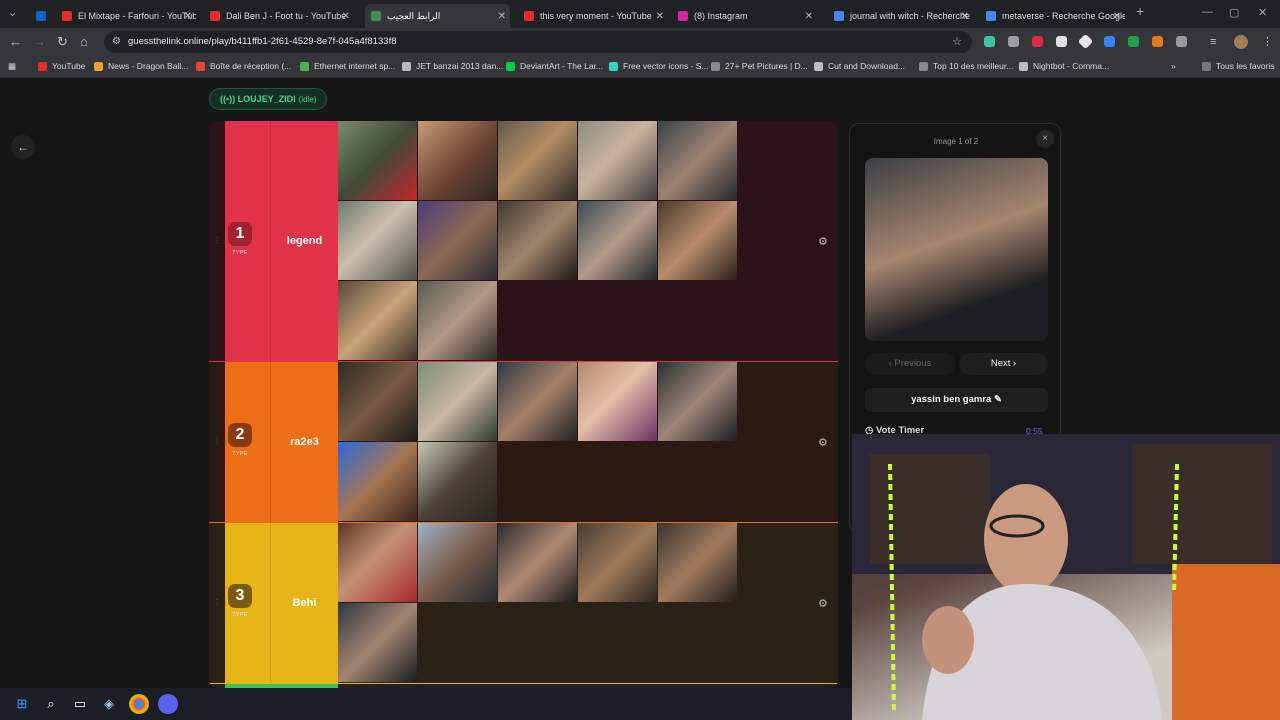 This screenshot has width=1280, height=720. What do you see at coordinates (23, 147) in the screenshot?
I see `back-arrow-icon: ←` at bounding box center [23, 147].